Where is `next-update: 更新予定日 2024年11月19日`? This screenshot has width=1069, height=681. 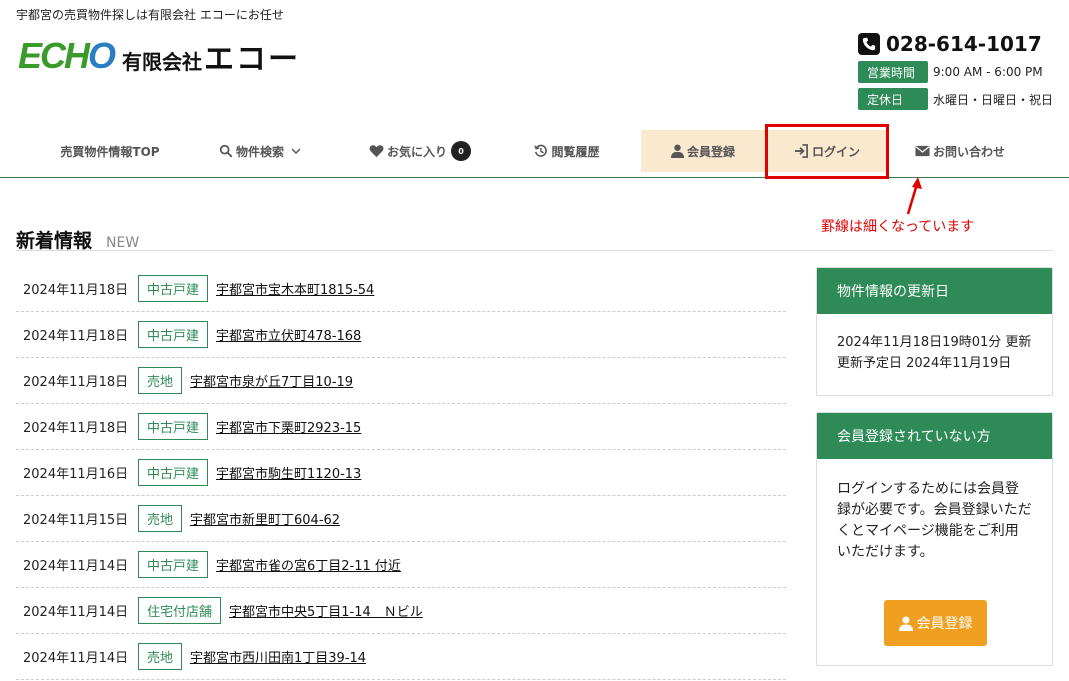 next-update: 更新予定日 2024年11月19日 is located at coordinates (924, 363).